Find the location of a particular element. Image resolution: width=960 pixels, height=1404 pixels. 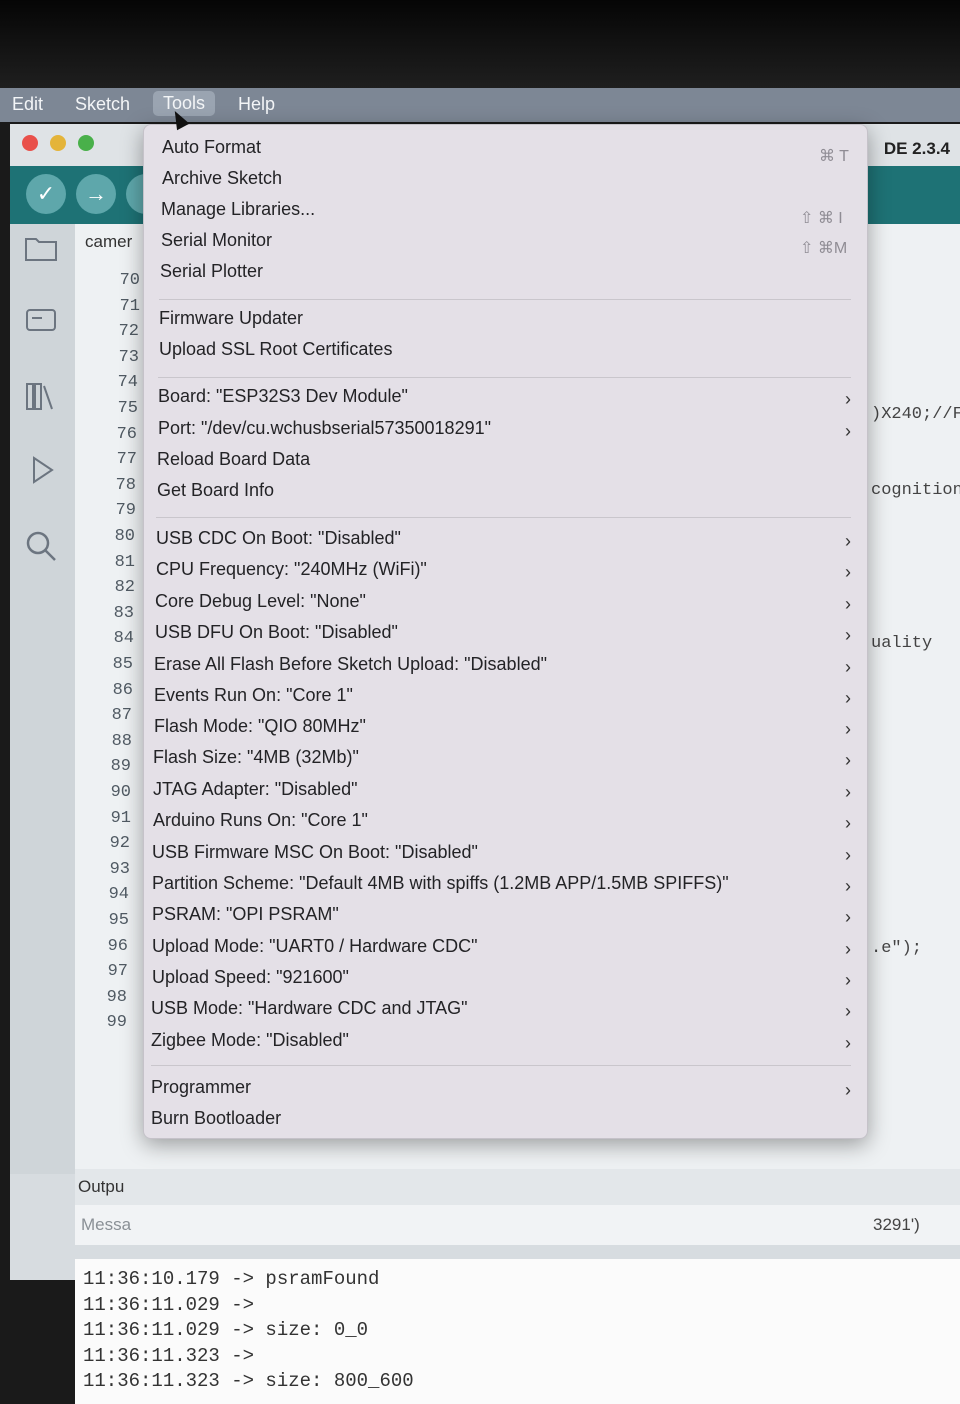

line-number: 81 is located at coordinates (124, 562).